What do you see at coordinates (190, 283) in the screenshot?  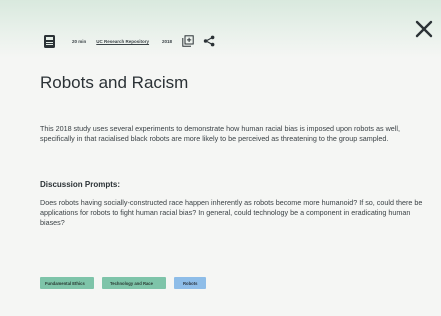 I see `tag-robots: Robots` at bounding box center [190, 283].